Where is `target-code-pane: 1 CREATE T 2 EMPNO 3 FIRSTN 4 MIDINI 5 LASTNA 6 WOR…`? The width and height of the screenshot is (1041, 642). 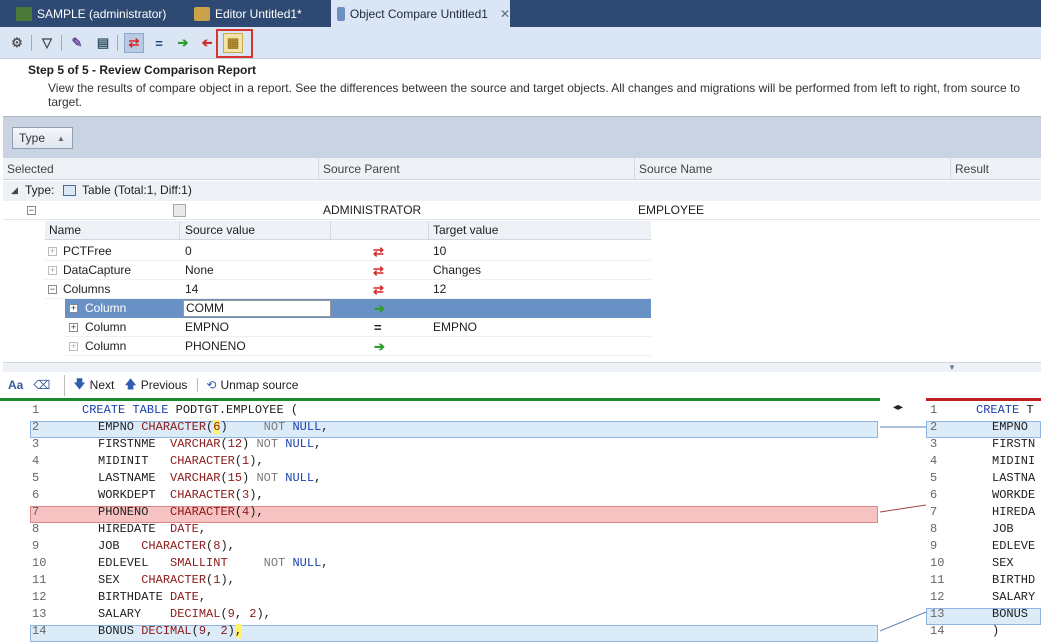
target-code-pane: 1 CREATE T 2 EMPNO 3 FIRSTN 4 MIDINI 5 LASTNA 6 WOR… is located at coordinates (983, 518).